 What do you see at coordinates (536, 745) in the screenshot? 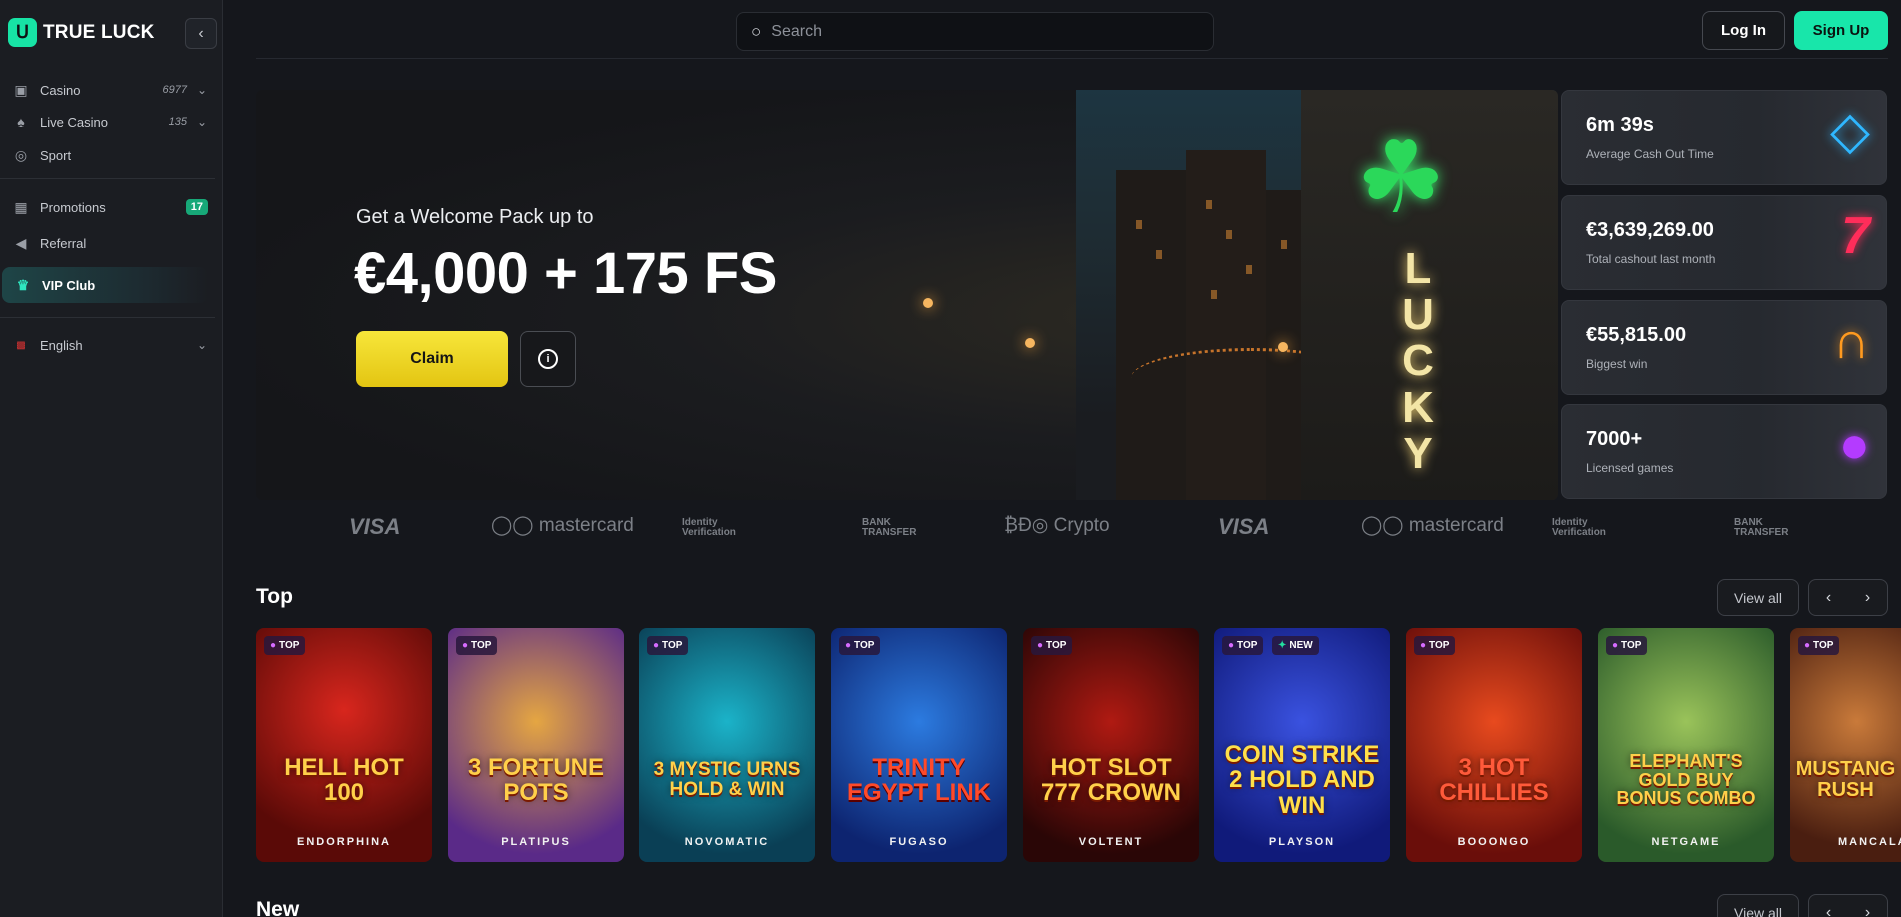
I see `game-tile: 3 FORTUNE POTS ● TOP PLATIPUS` at bounding box center [536, 745].